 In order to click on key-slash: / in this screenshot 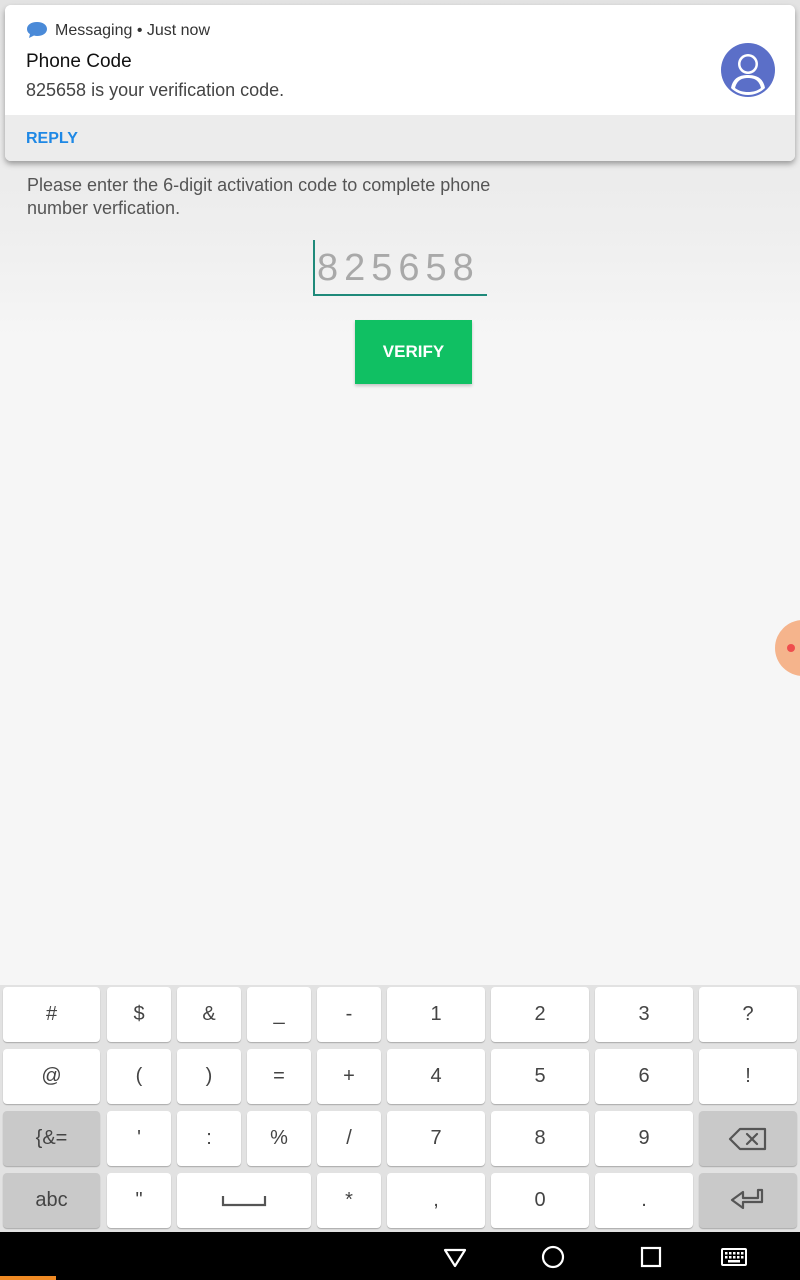, I will do `click(349, 1138)`.